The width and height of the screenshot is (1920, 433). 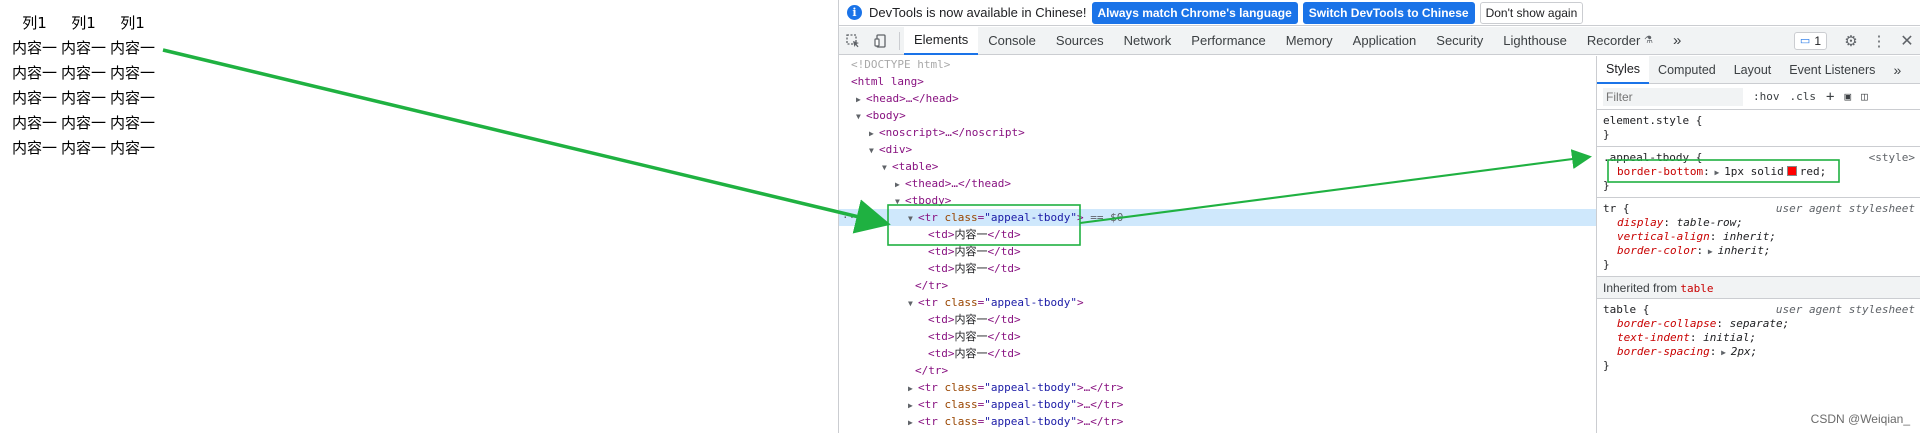 I want to click on more-actions-dots: ···, so click(x=852, y=217).